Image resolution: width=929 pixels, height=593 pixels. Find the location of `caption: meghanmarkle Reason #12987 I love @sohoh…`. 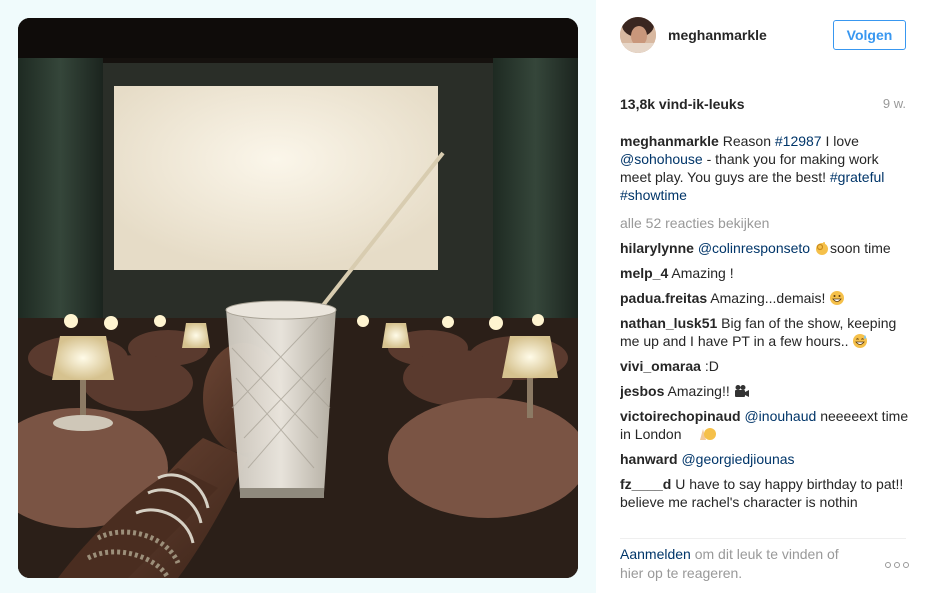

caption: meghanmarkle Reason #12987 I love @sohoh… is located at coordinates (765, 168).